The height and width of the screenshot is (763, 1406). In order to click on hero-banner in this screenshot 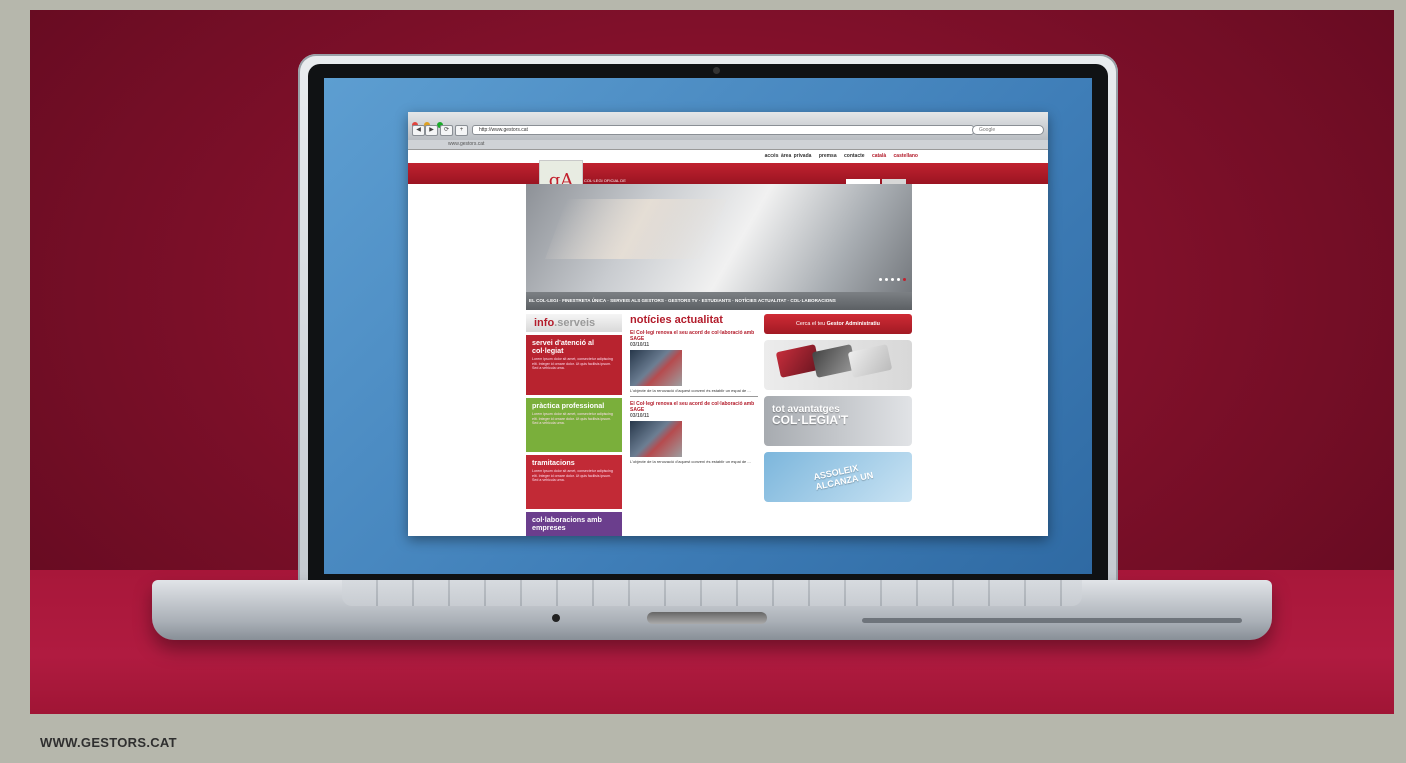, I will do `click(719, 238)`.